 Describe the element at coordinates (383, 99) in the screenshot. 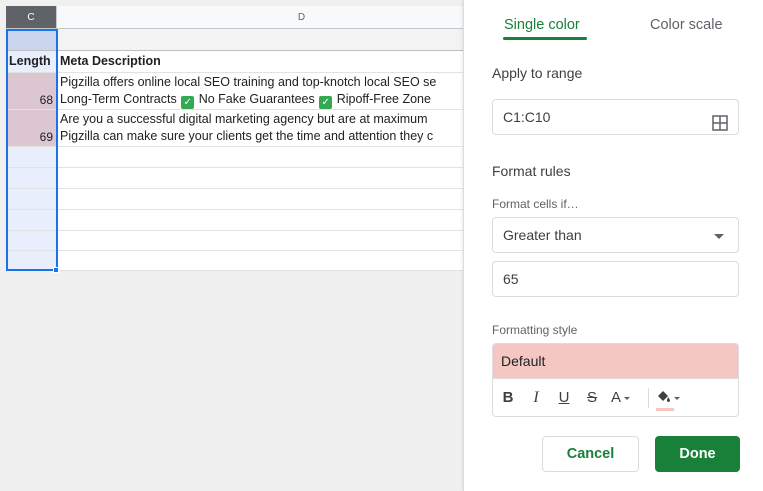

I see `description-fragment: Ripoff-Free Zone` at that location.